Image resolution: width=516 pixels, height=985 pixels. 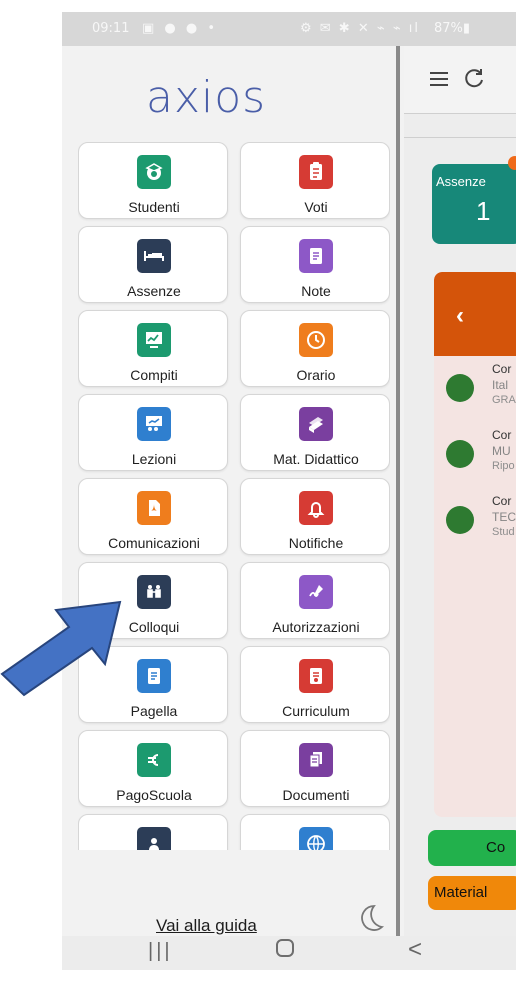 I want to click on notification-badge, so click(x=512, y=163).